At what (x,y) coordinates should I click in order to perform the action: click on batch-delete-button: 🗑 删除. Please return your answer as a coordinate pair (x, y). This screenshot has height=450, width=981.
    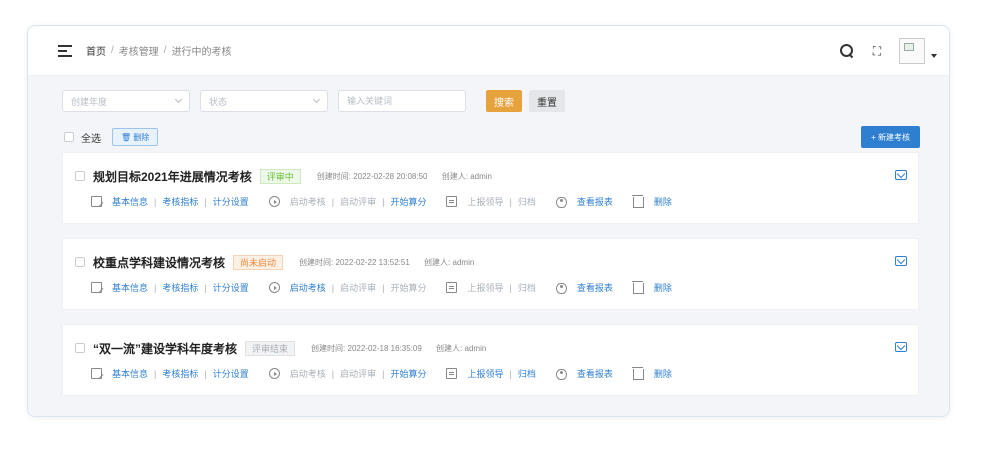
    Looking at the image, I should click on (135, 137).